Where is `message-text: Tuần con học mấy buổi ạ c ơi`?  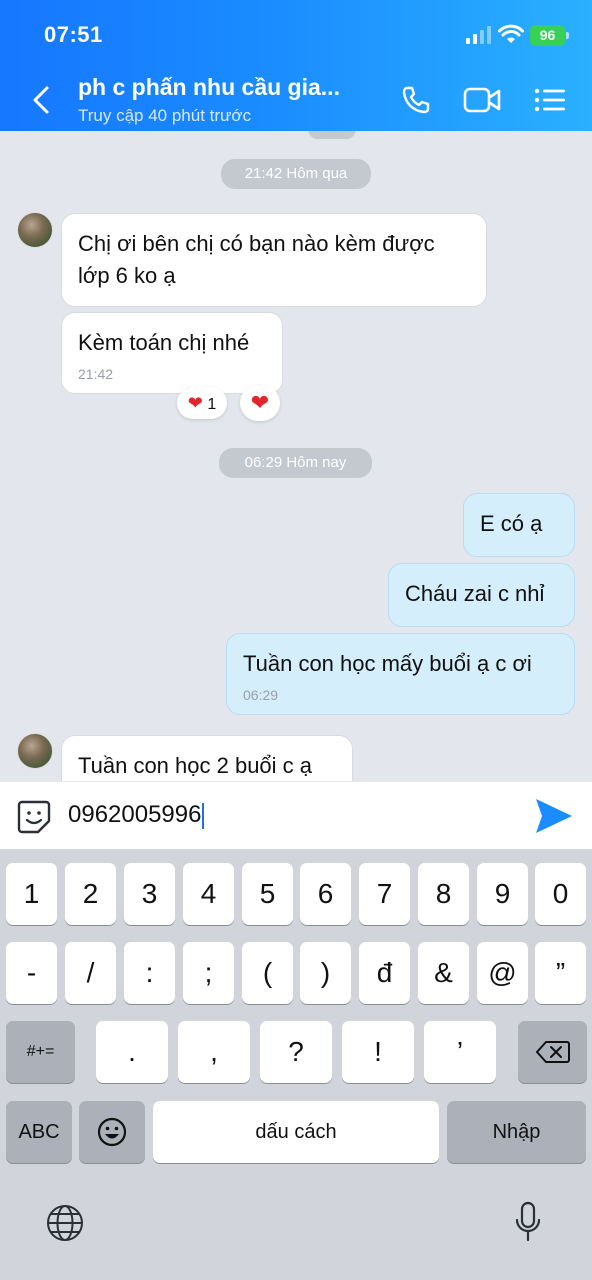 message-text: Tuần con học mấy buổi ạ c ơi is located at coordinates (387, 663).